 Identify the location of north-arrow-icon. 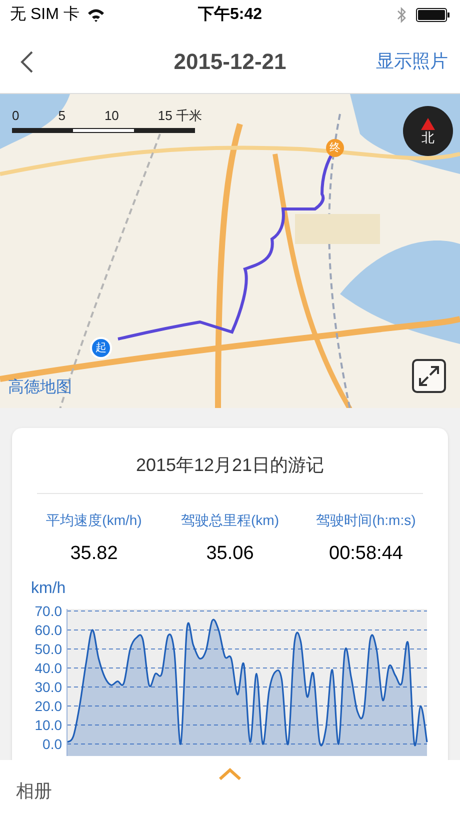
(428, 124).